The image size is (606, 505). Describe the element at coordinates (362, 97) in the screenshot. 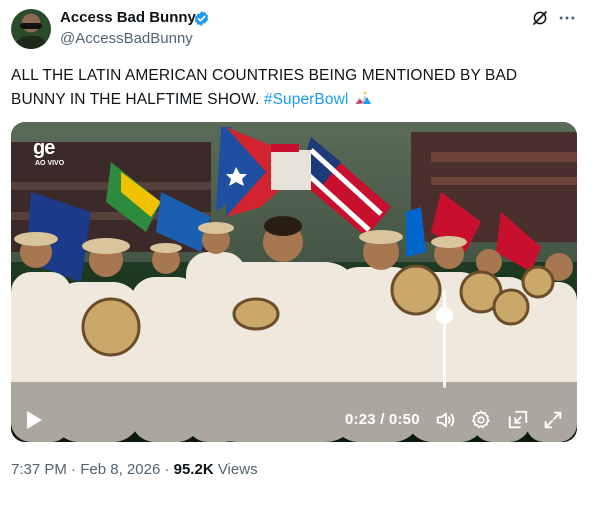

I see `super-bowl-emoji-icon` at that location.